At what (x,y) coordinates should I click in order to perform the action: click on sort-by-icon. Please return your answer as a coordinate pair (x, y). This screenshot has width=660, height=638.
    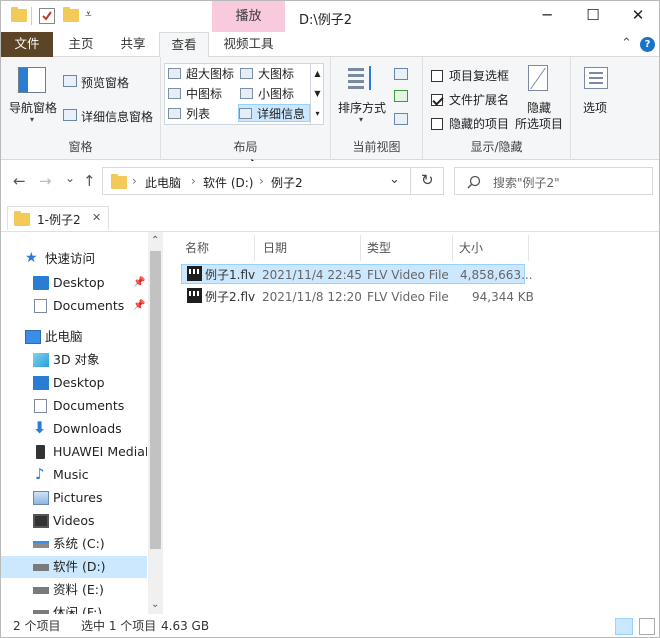
    Looking at the image, I should click on (362, 79).